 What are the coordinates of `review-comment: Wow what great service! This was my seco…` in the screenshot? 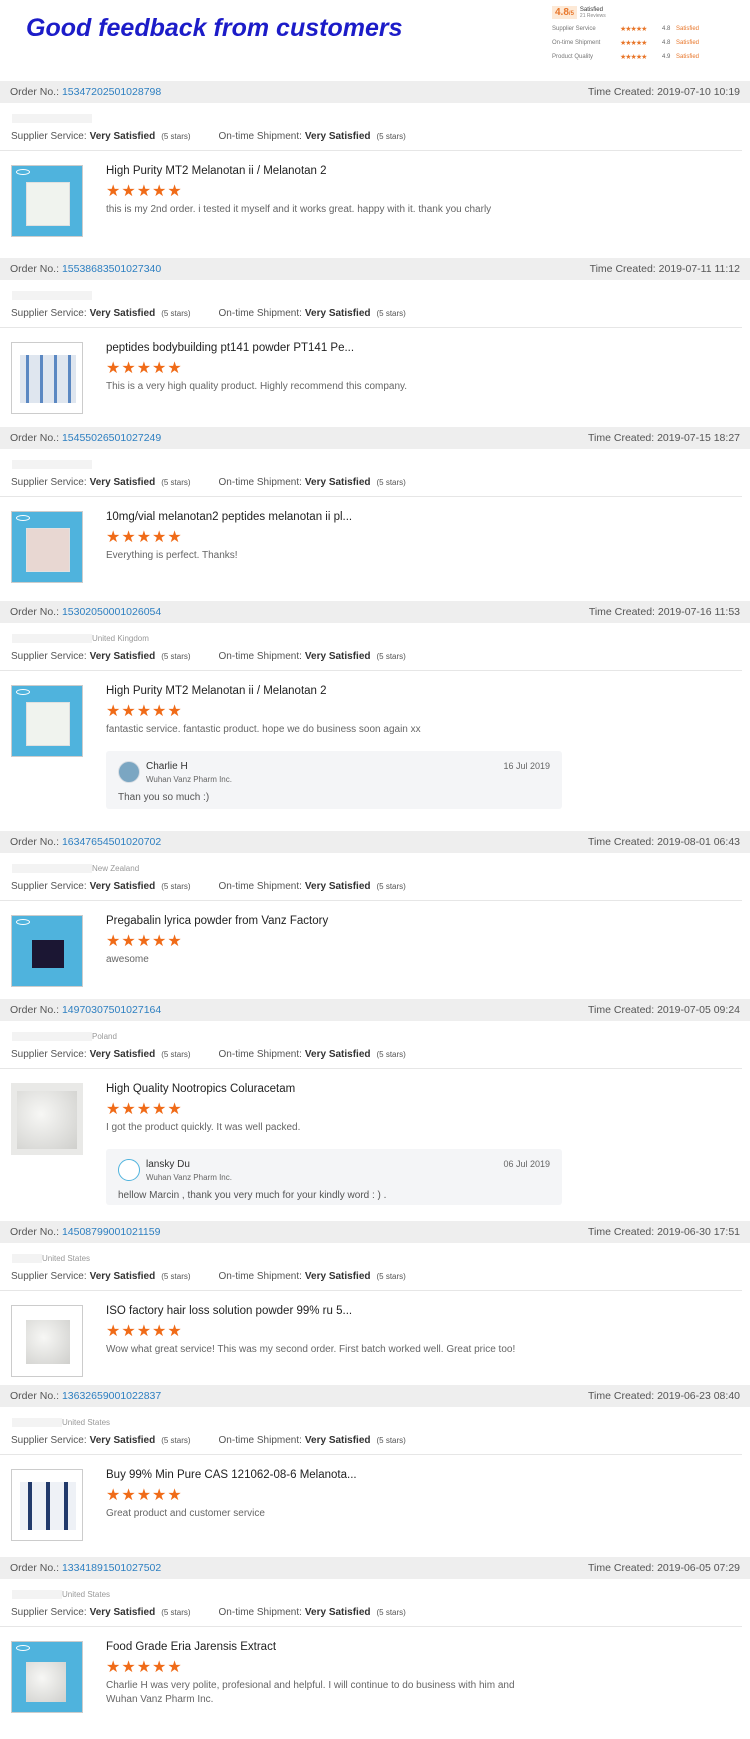 It's located at (311, 1349).